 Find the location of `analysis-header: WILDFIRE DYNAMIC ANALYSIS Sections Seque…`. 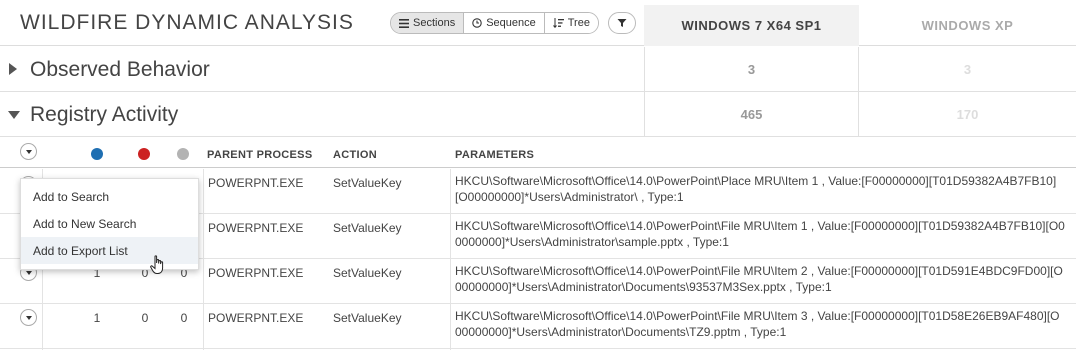

analysis-header: WILDFIRE DYNAMIC ANALYSIS Sections Seque… is located at coordinates (538, 23).